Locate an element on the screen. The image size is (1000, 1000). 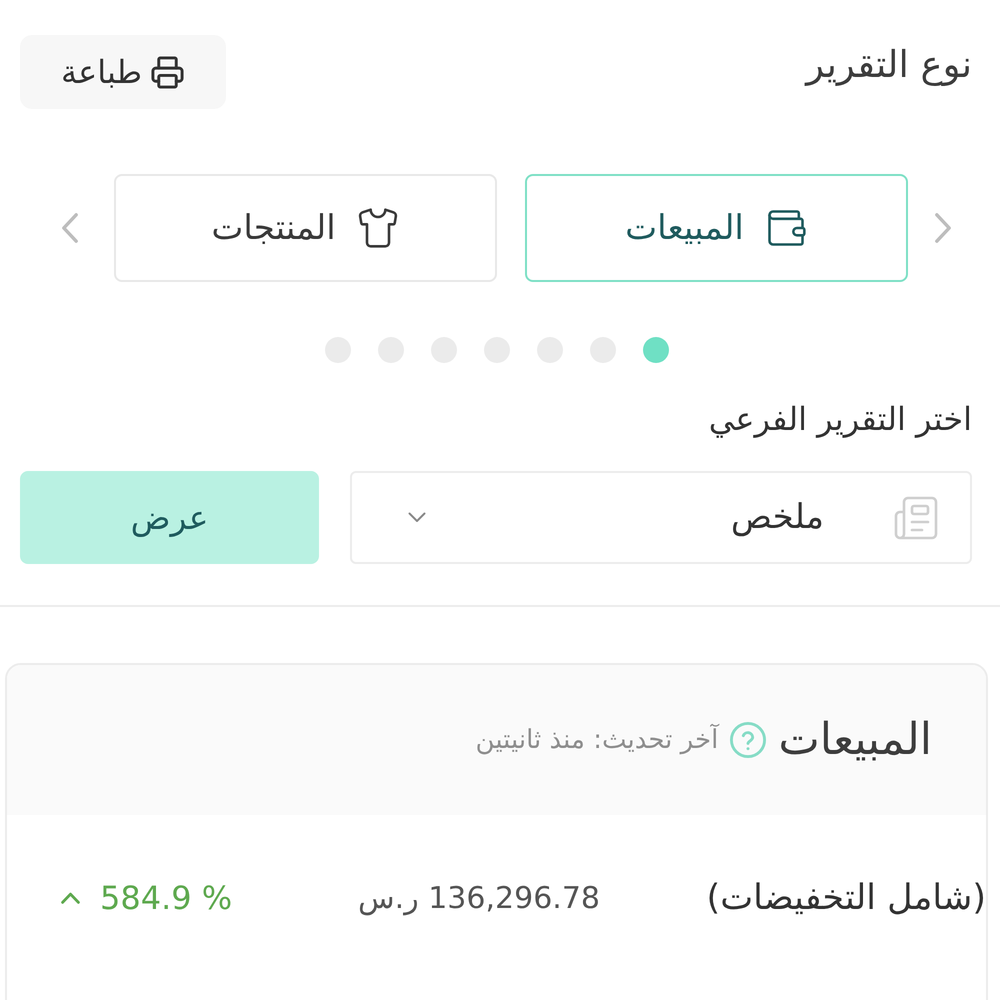
chevron-left-icon is located at coordinates (70, 228).